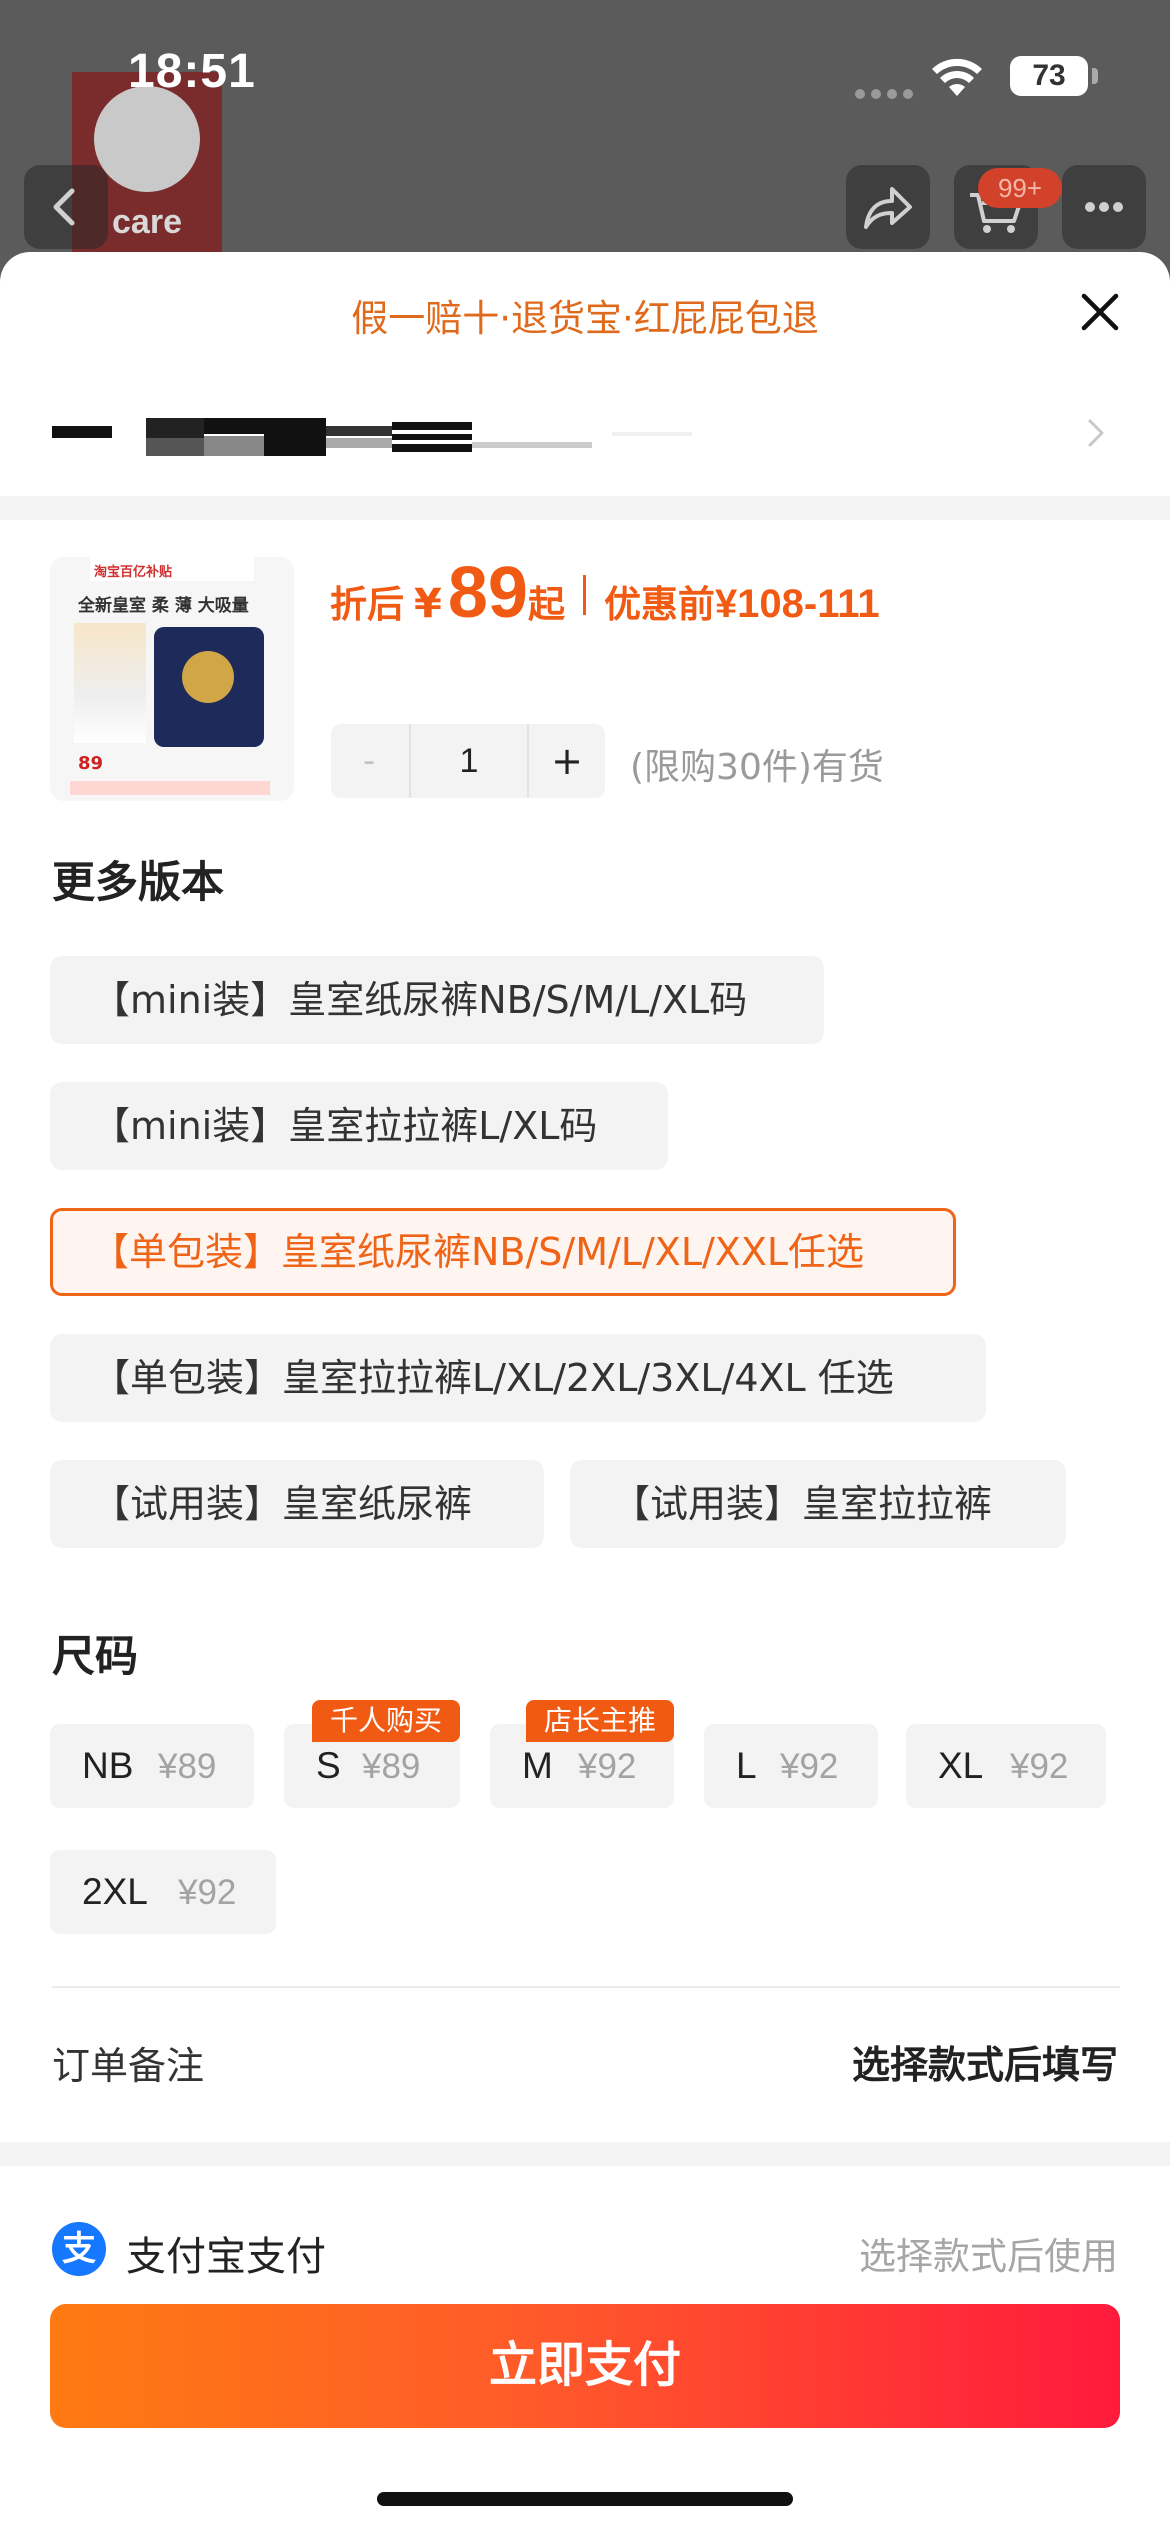 Image resolution: width=1170 pixels, height=2532 pixels. Describe the element at coordinates (170, 788) in the screenshot. I see `thumbnail-footer` at that location.